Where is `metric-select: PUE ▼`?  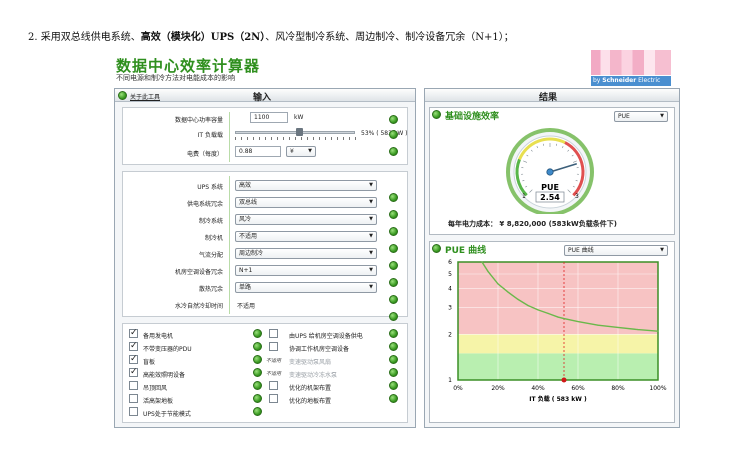
metric-select: PUE ▼ is located at coordinates (641, 116).